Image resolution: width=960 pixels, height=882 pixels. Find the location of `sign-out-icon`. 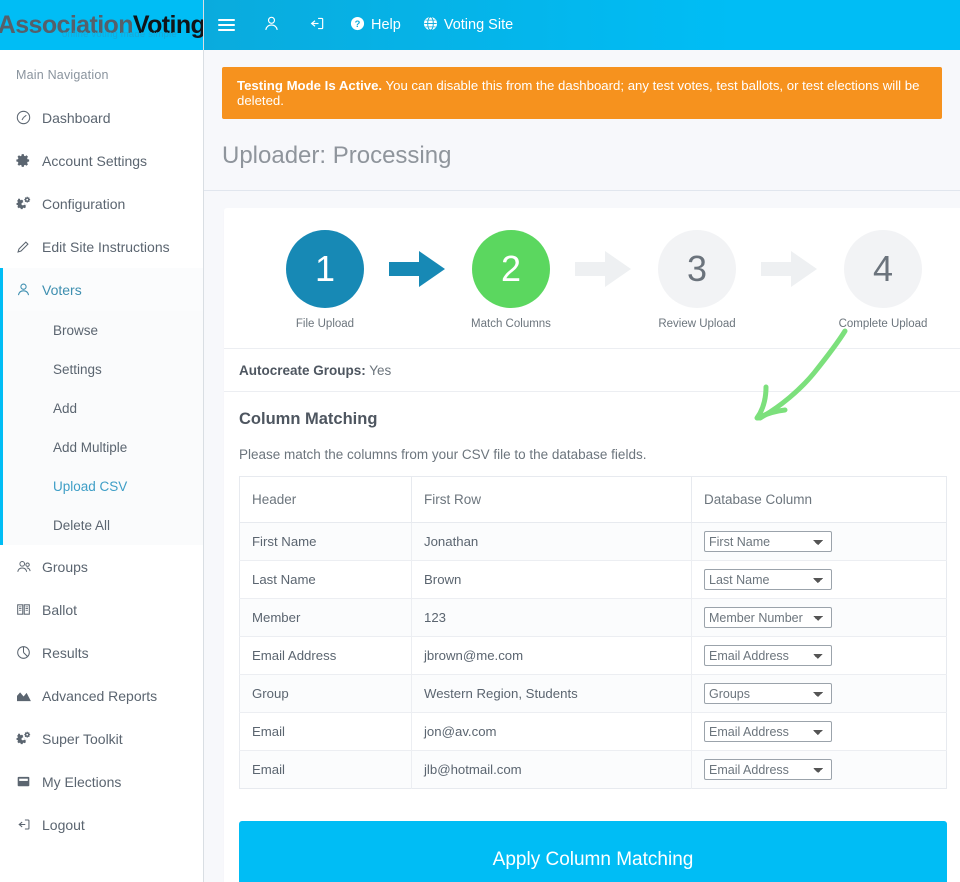

sign-out-icon is located at coordinates (316, 25).